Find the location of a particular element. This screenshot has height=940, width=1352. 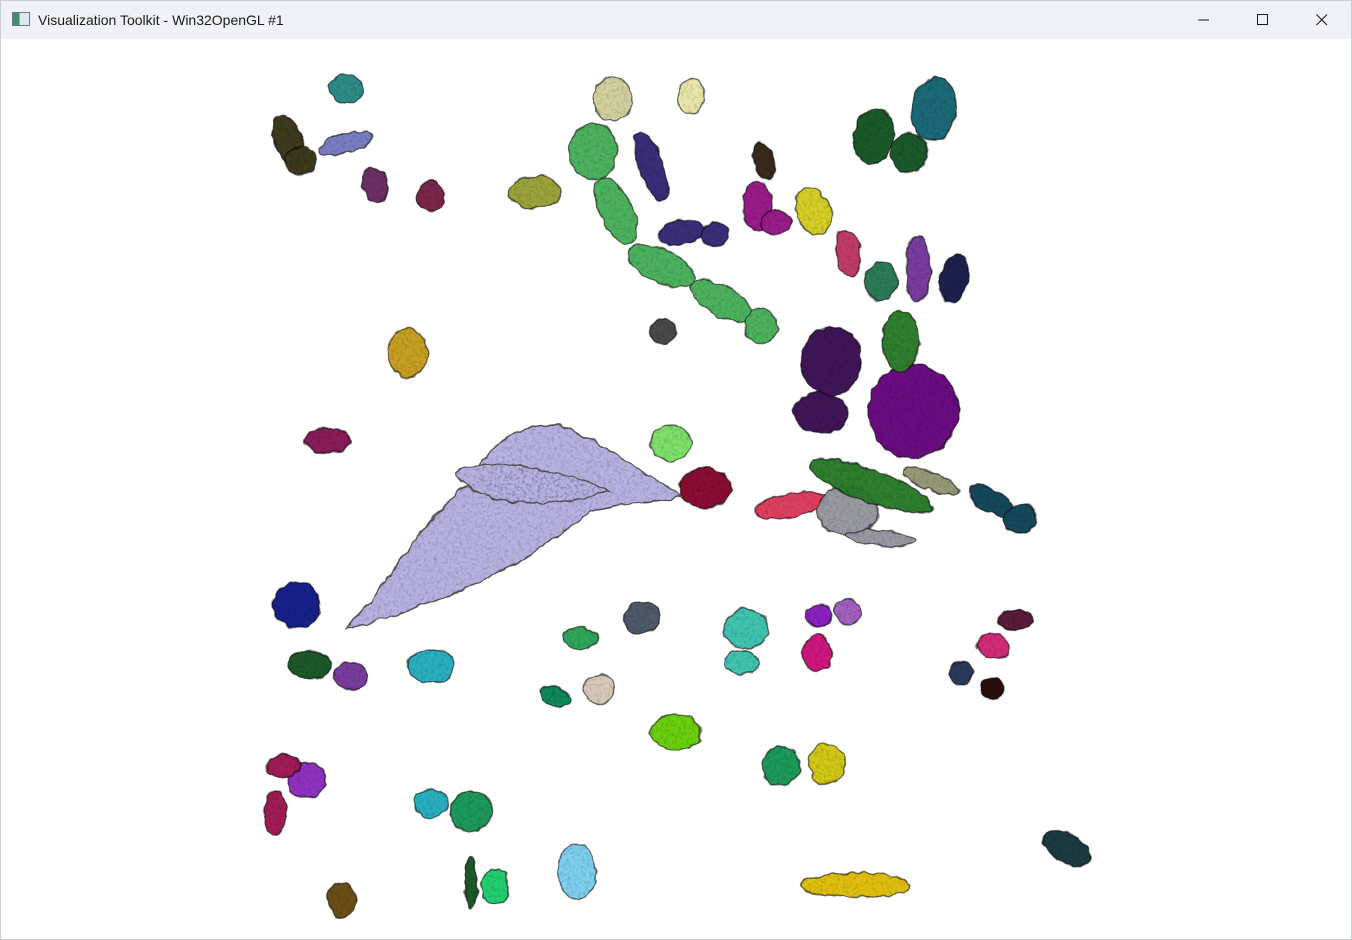

maximize-button is located at coordinates (1263, 20).